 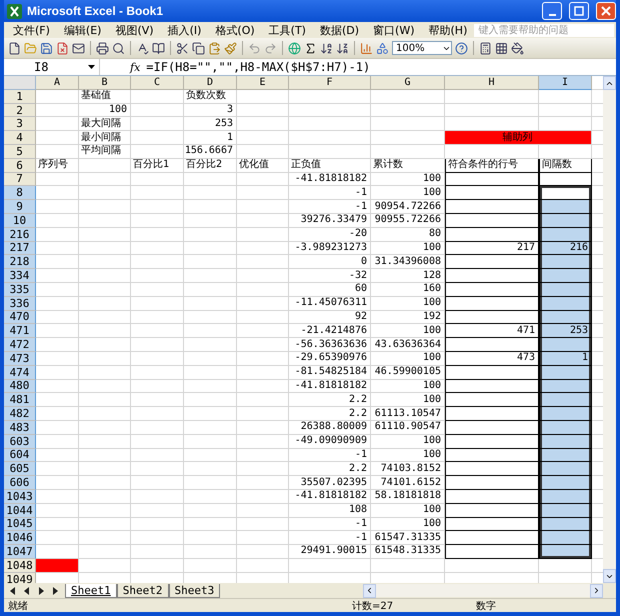 What do you see at coordinates (20, 427) in the screenshot?
I see `row-header: 483` at bounding box center [20, 427].